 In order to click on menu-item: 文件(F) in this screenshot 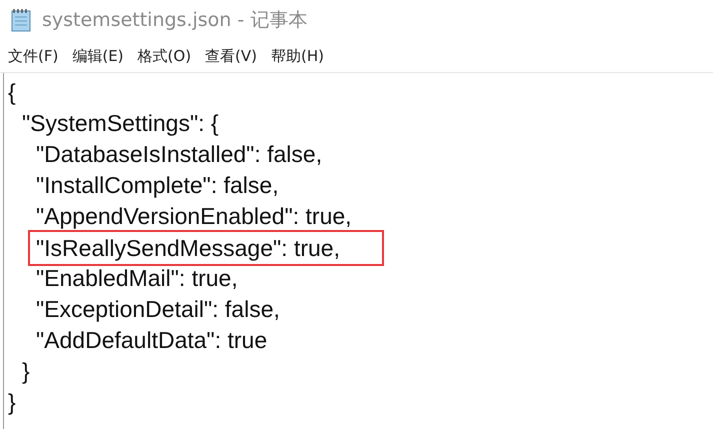, I will do `click(33, 56)`.